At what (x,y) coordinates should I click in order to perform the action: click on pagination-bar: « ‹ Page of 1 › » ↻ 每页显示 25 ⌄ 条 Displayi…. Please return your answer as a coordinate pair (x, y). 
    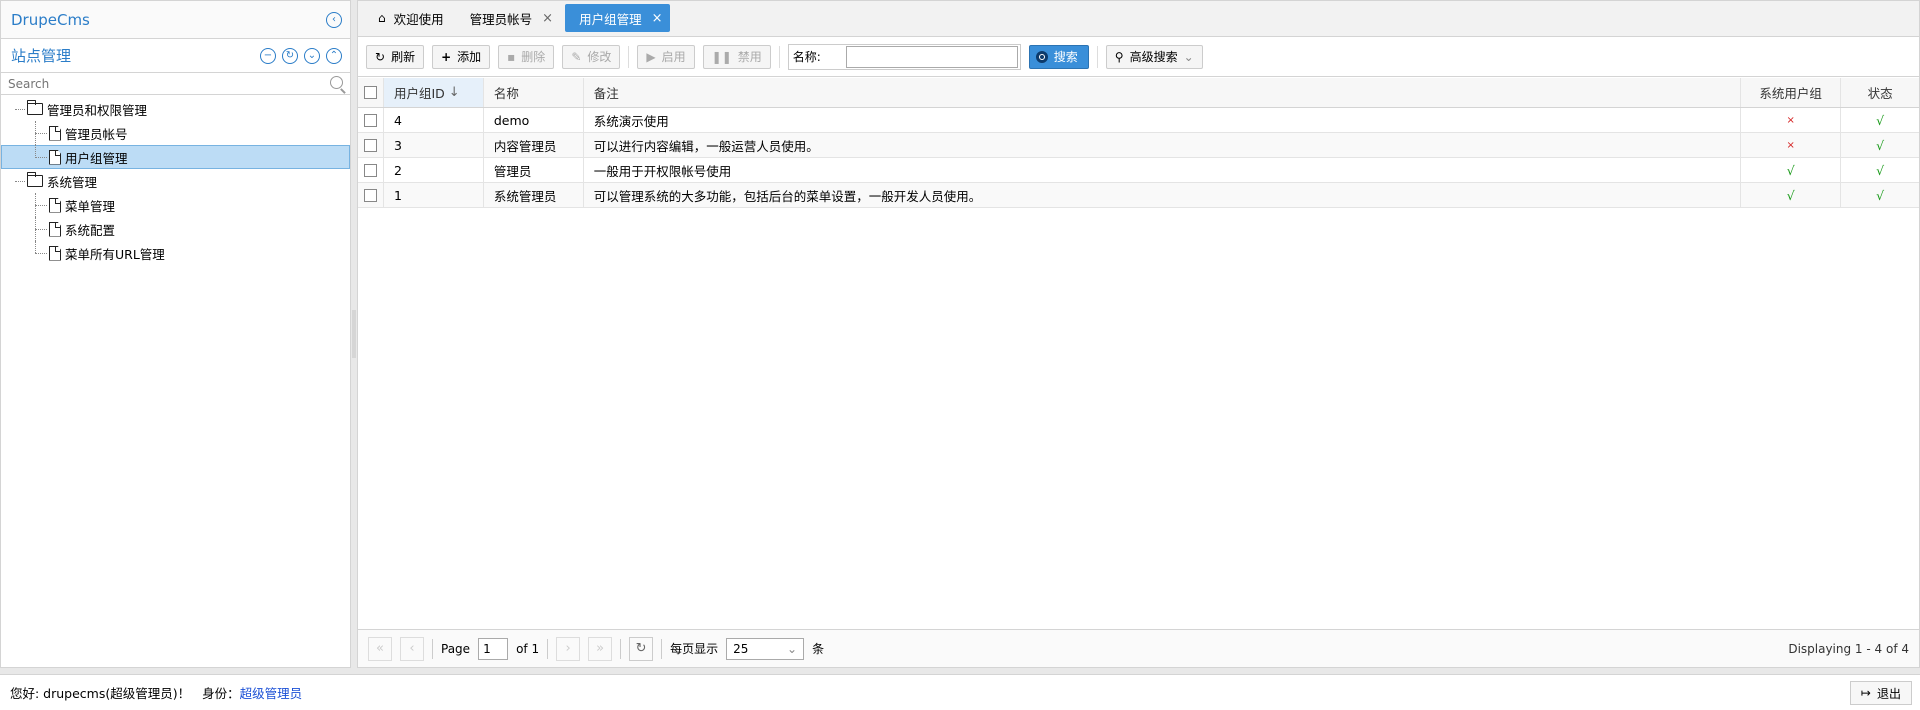
    Looking at the image, I should click on (1138, 648).